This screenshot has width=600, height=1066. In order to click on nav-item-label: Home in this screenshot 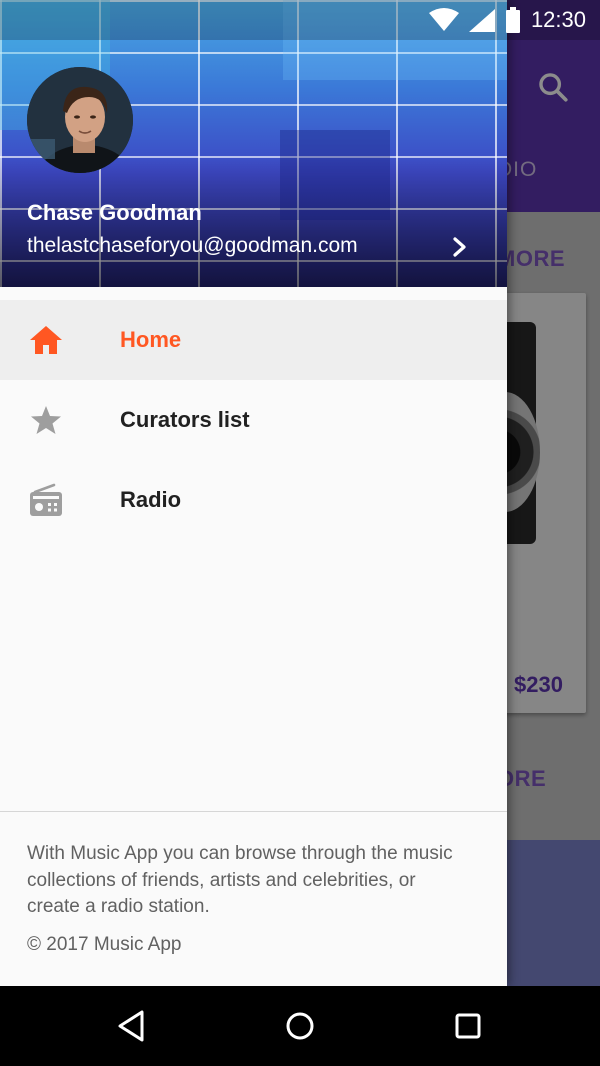, I will do `click(151, 339)`.